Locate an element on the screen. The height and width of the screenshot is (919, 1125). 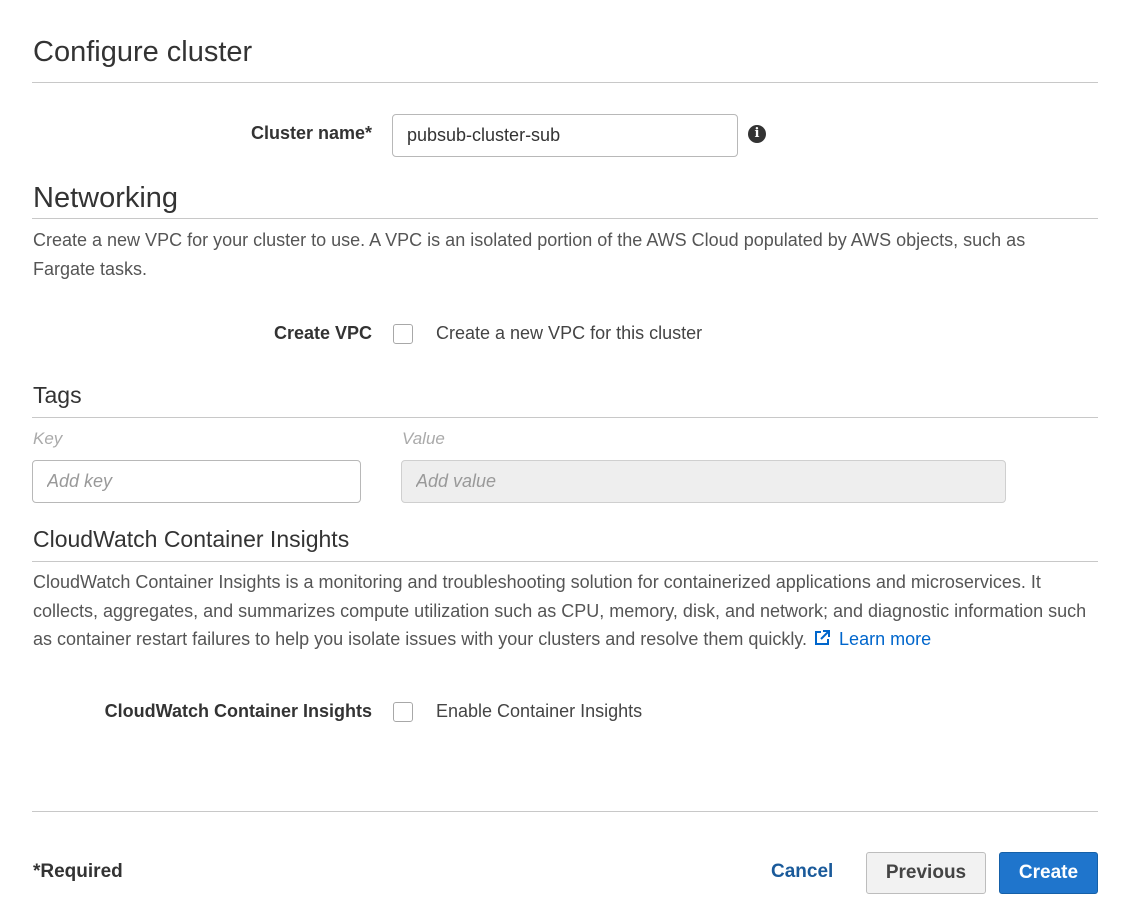
create-vpc-checkbox-text: Create a new VPC for this cluster is located at coordinates (569, 333).